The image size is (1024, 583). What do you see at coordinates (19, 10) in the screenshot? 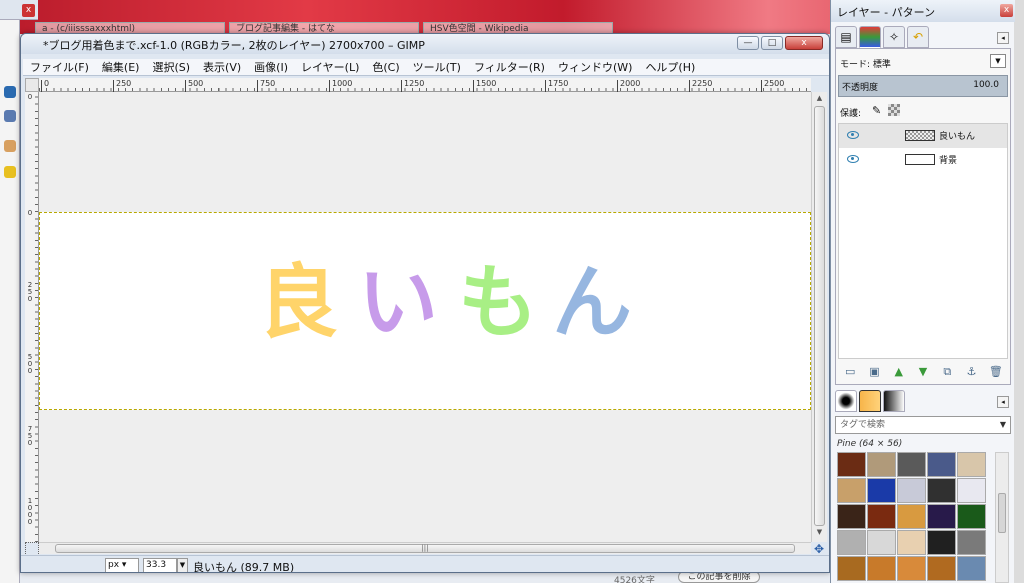
I see `left-toolbox-titlebar: x` at bounding box center [19, 10].